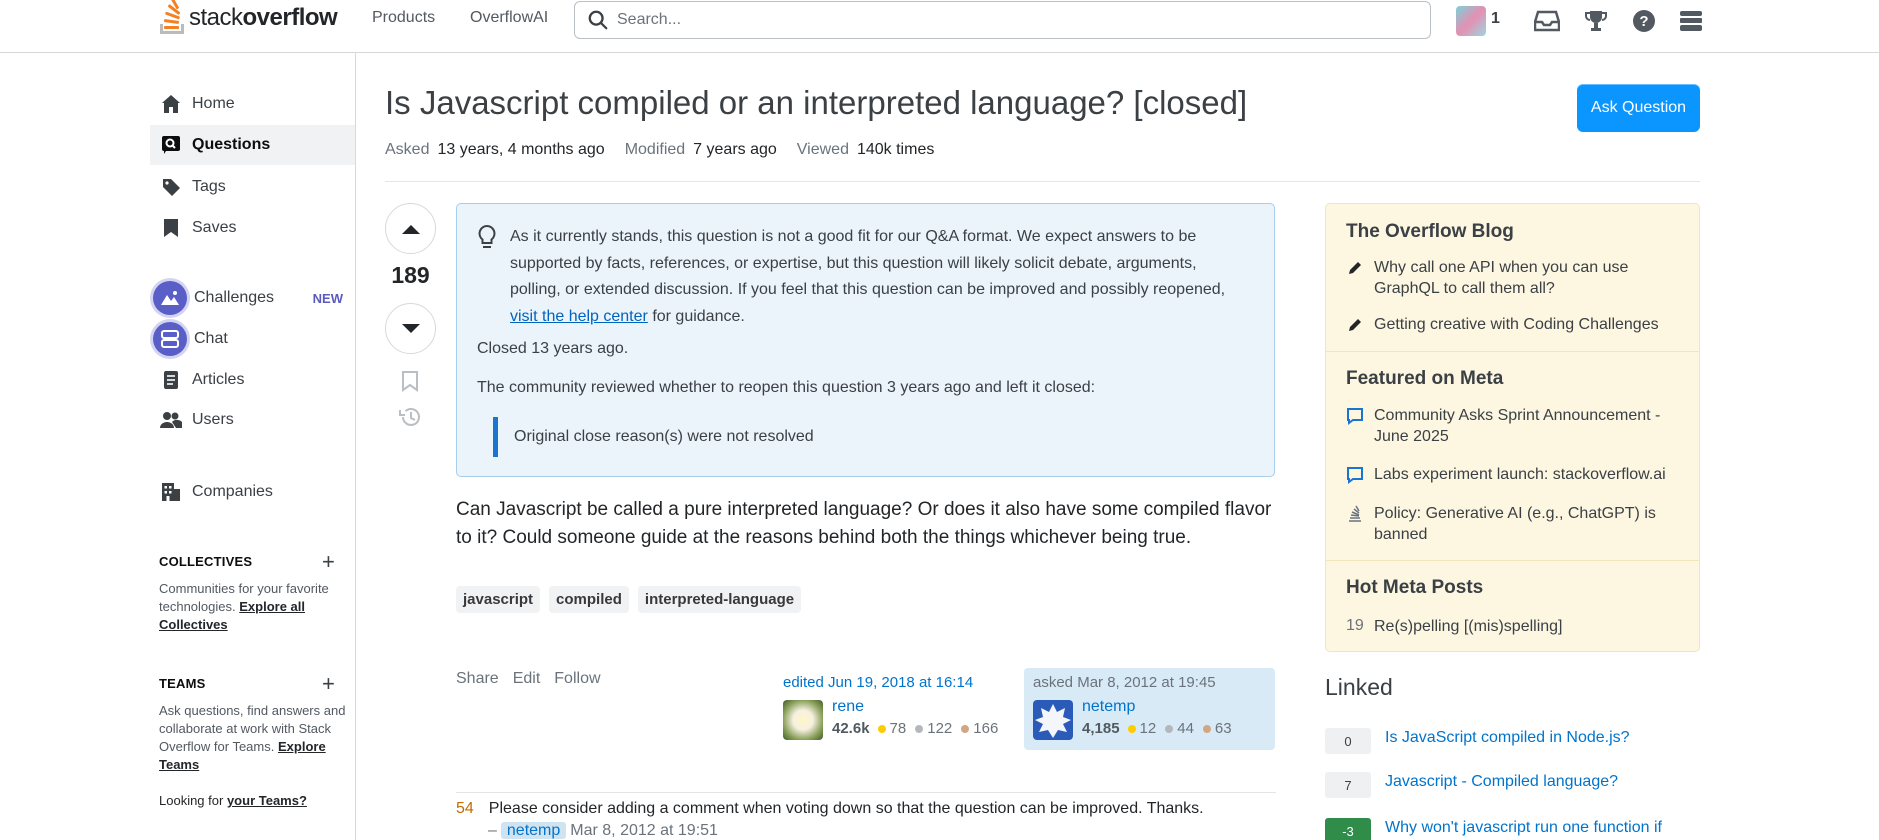 The image size is (1879, 840). Describe the element at coordinates (1108, 707) in the screenshot. I see `asker-name: netemp` at that location.